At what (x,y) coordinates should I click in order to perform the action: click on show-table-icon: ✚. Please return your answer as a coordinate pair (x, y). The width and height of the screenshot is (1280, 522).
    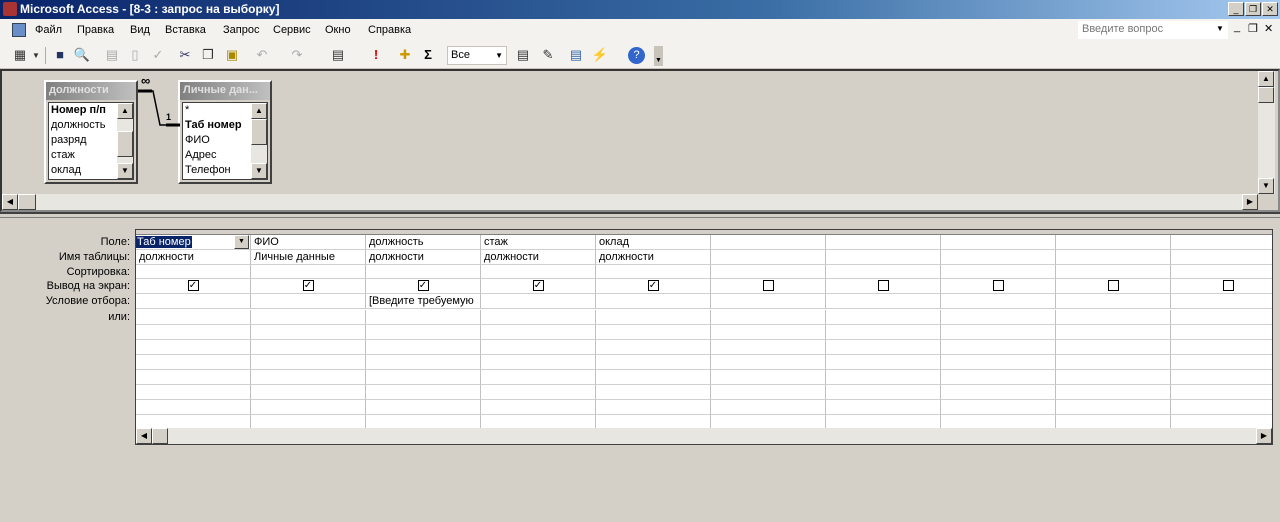
    Looking at the image, I should click on (405, 55).